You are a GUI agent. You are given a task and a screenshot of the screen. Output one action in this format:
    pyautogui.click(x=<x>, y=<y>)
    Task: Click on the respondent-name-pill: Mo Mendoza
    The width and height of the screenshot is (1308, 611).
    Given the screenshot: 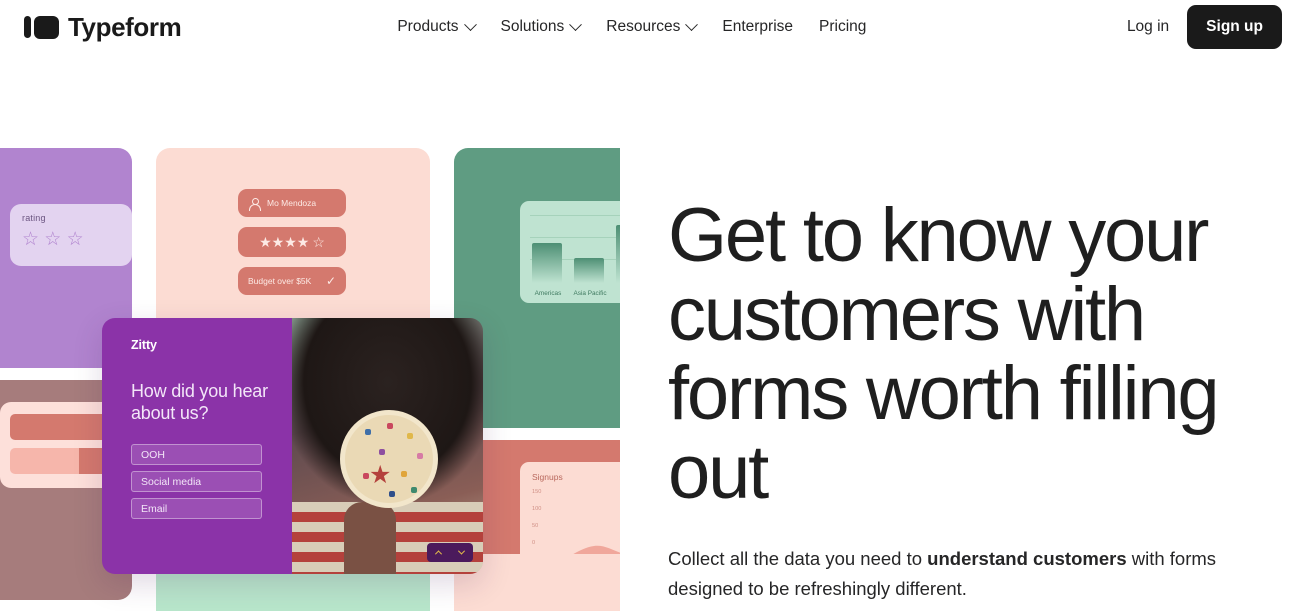 What is the action you would take?
    pyautogui.click(x=292, y=203)
    